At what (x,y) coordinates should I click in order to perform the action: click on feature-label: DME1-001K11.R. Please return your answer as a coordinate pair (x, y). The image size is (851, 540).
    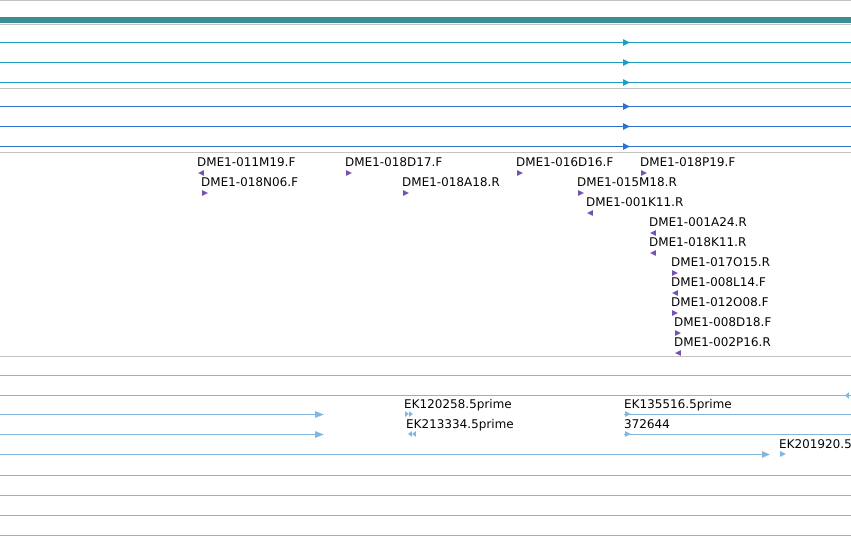
    Looking at the image, I should click on (635, 202).